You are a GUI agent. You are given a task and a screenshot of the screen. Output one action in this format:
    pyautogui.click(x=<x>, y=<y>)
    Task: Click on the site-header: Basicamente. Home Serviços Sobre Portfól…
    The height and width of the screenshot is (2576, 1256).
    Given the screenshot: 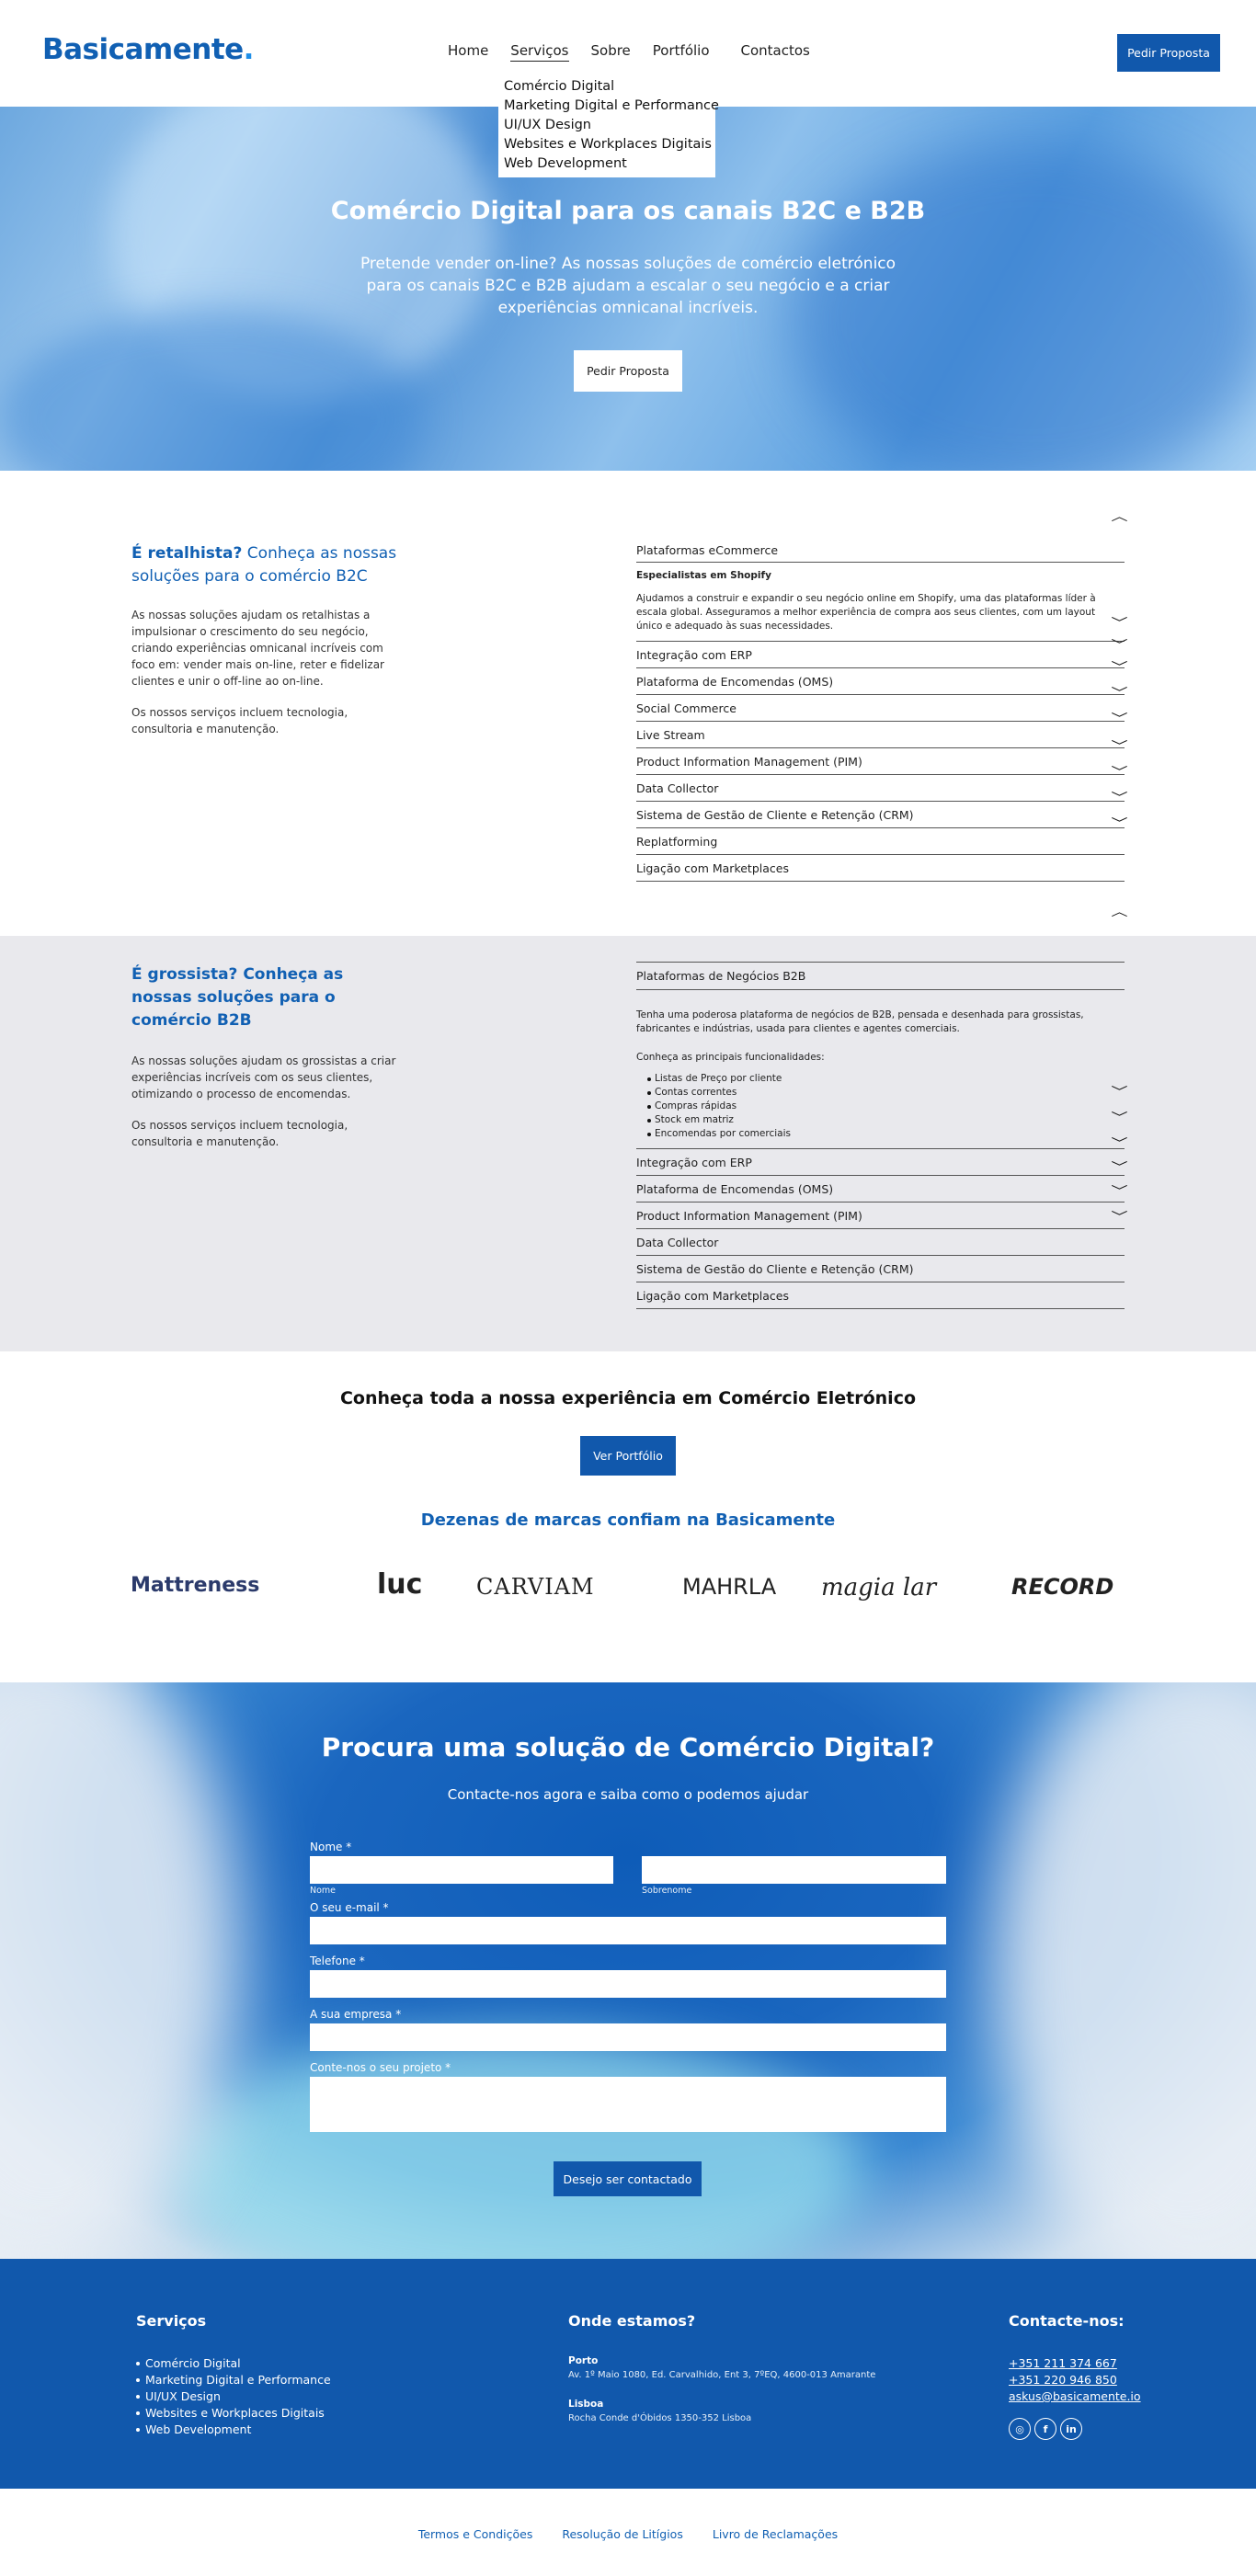 What is the action you would take?
    pyautogui.click(x=628, y=88)
    